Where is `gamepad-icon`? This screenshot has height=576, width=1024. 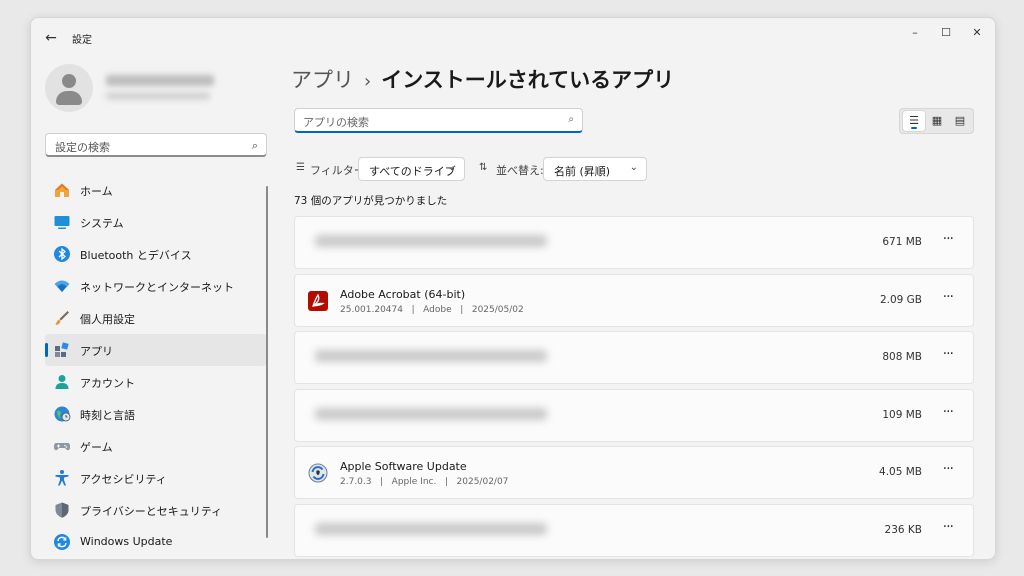 gamepad-icon is located at coordinates (62, 446).